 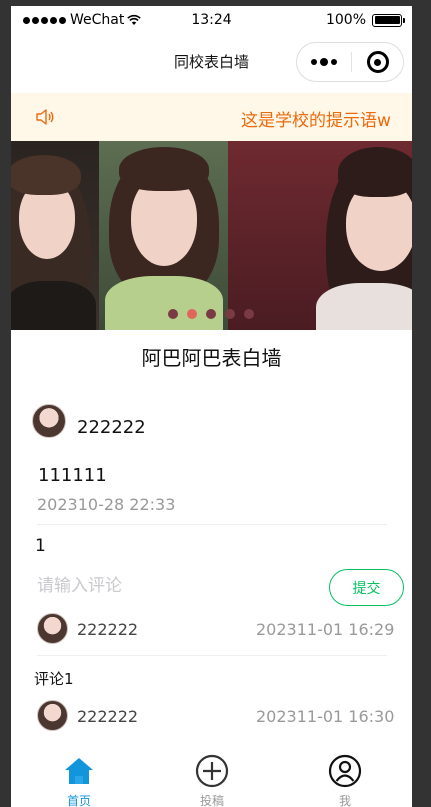 What do you see at coordinates (344, 800) in the screenshot?
I see `tab-label: 我` at bounding box center [344, 800].